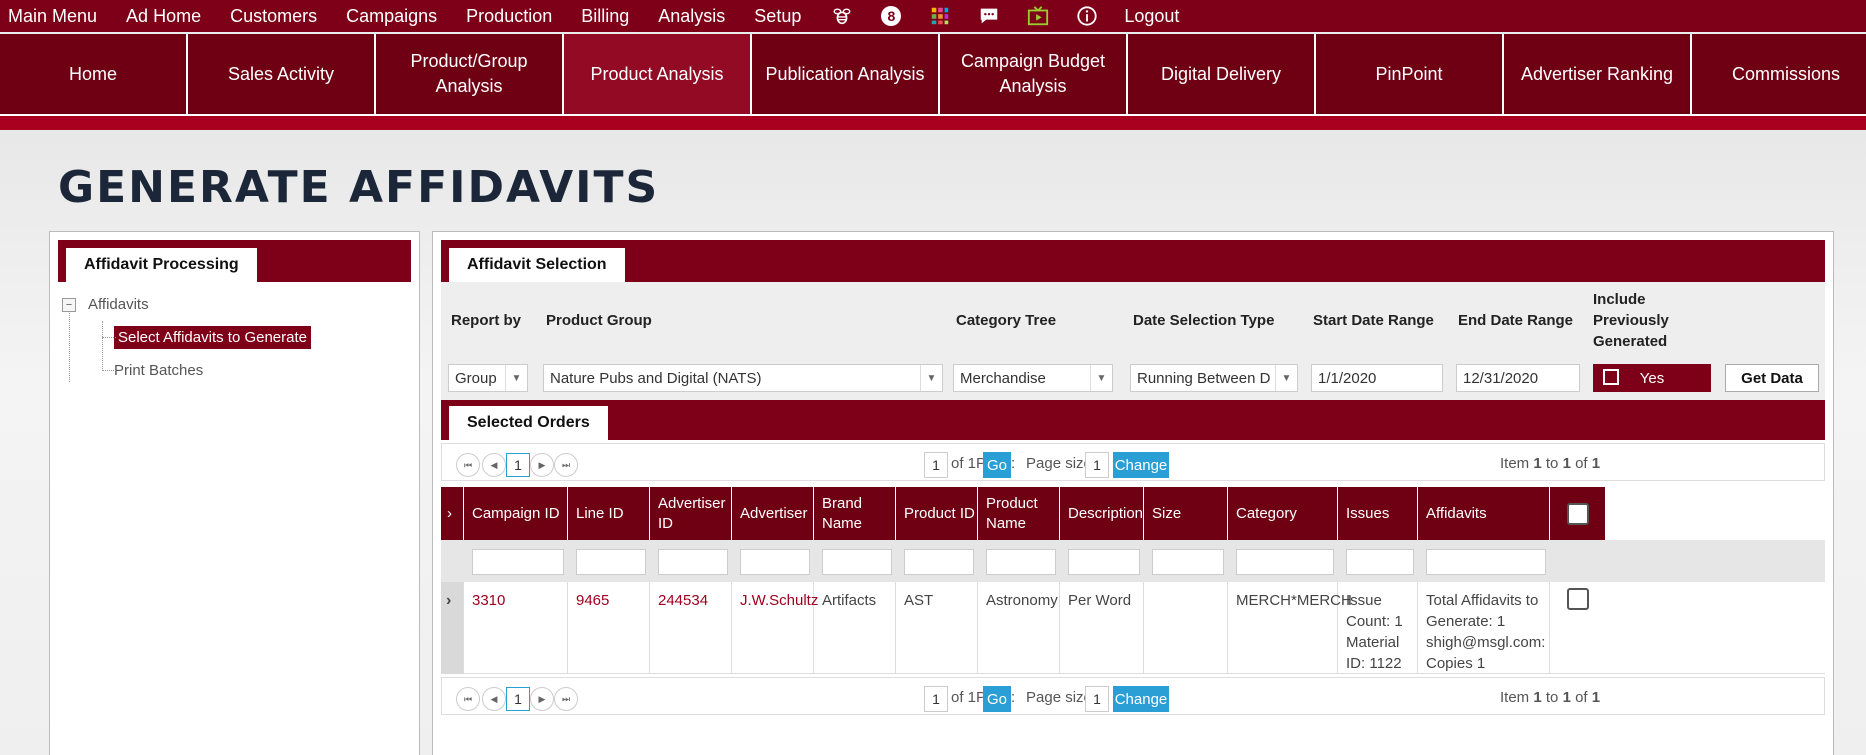 The height and width of the screenshot is (755, 1866). Describe the element at coordinates (1222, 74) in the screenshot. I see `tab-digital-delivery: Digital Delivery` at that location.